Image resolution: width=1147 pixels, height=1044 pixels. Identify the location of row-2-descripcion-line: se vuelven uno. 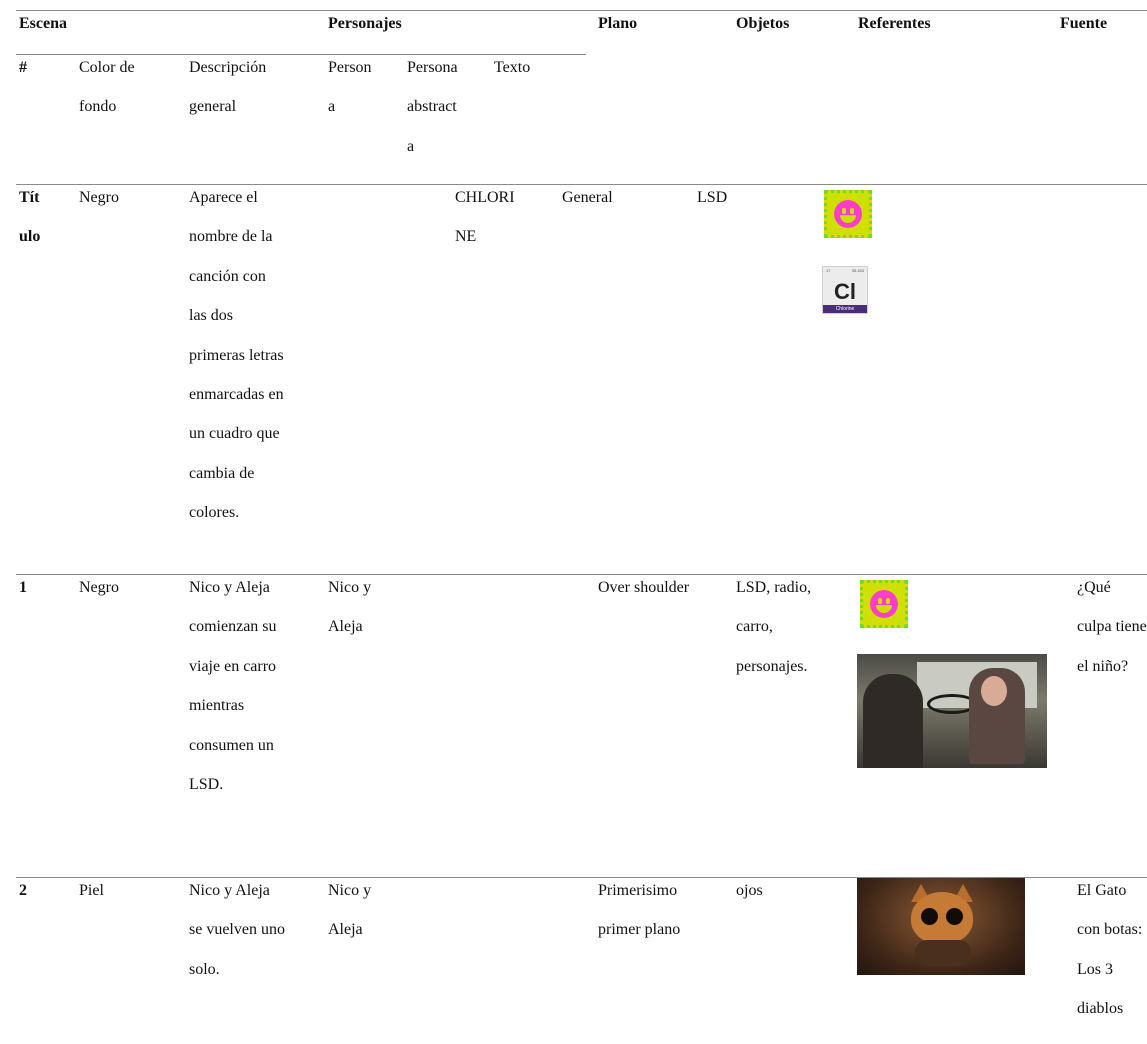
(237, 930).